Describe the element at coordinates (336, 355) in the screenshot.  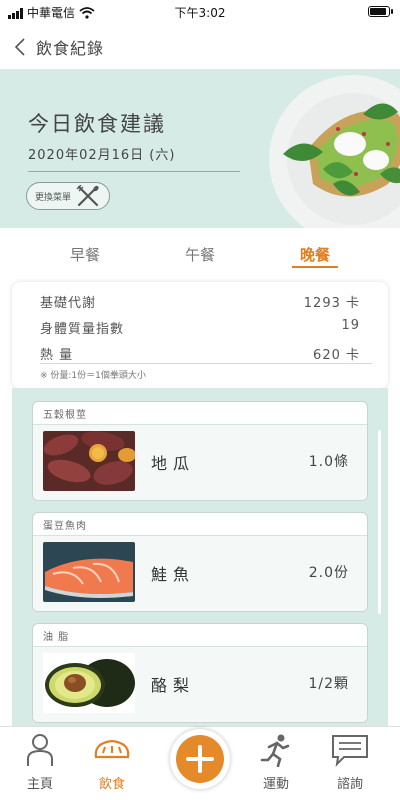
I see `summary-value: 620 卡` at that location.